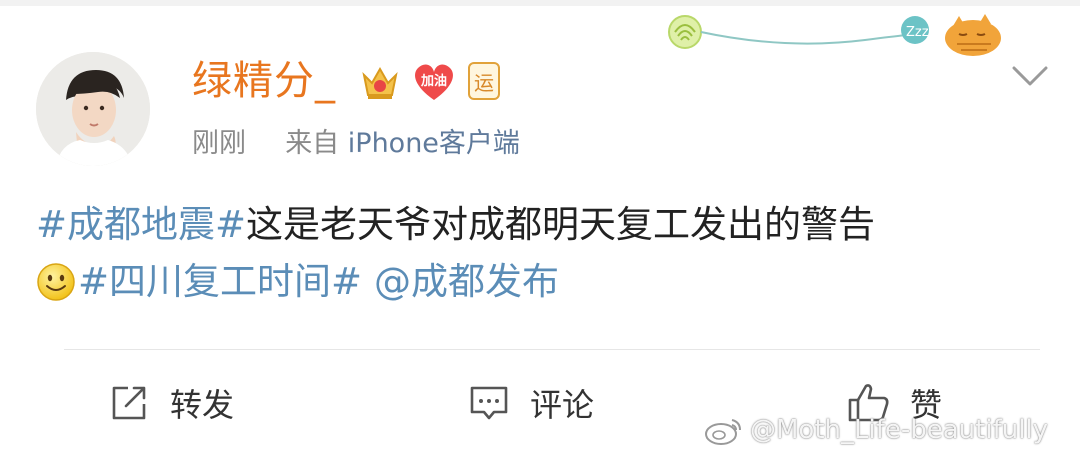 Image resolution: width=1080 pixels, height=460 pixels. I want to click on crown-badge-icon, so click(380, 81).